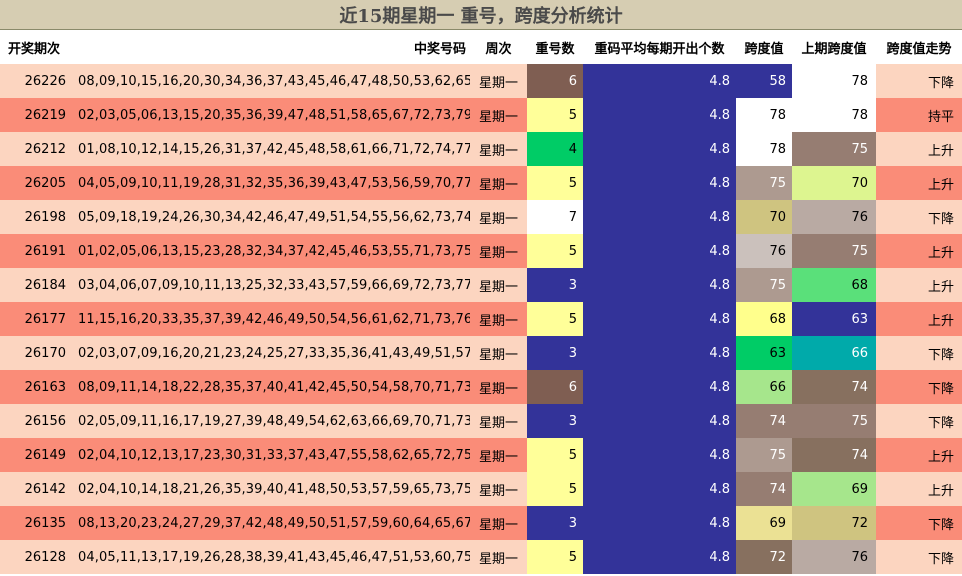  What do you see at coordinates (45, 217) in the screenshot?
I see `issue-cell: 26198` at bounding box center [45, 217].